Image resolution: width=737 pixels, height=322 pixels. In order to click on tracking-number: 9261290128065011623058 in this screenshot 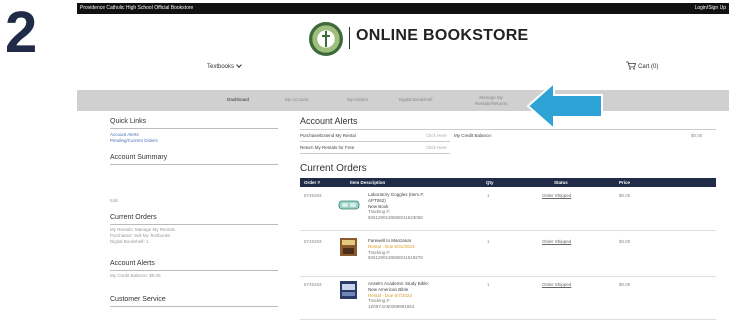, I will do `click(408, 218)`.